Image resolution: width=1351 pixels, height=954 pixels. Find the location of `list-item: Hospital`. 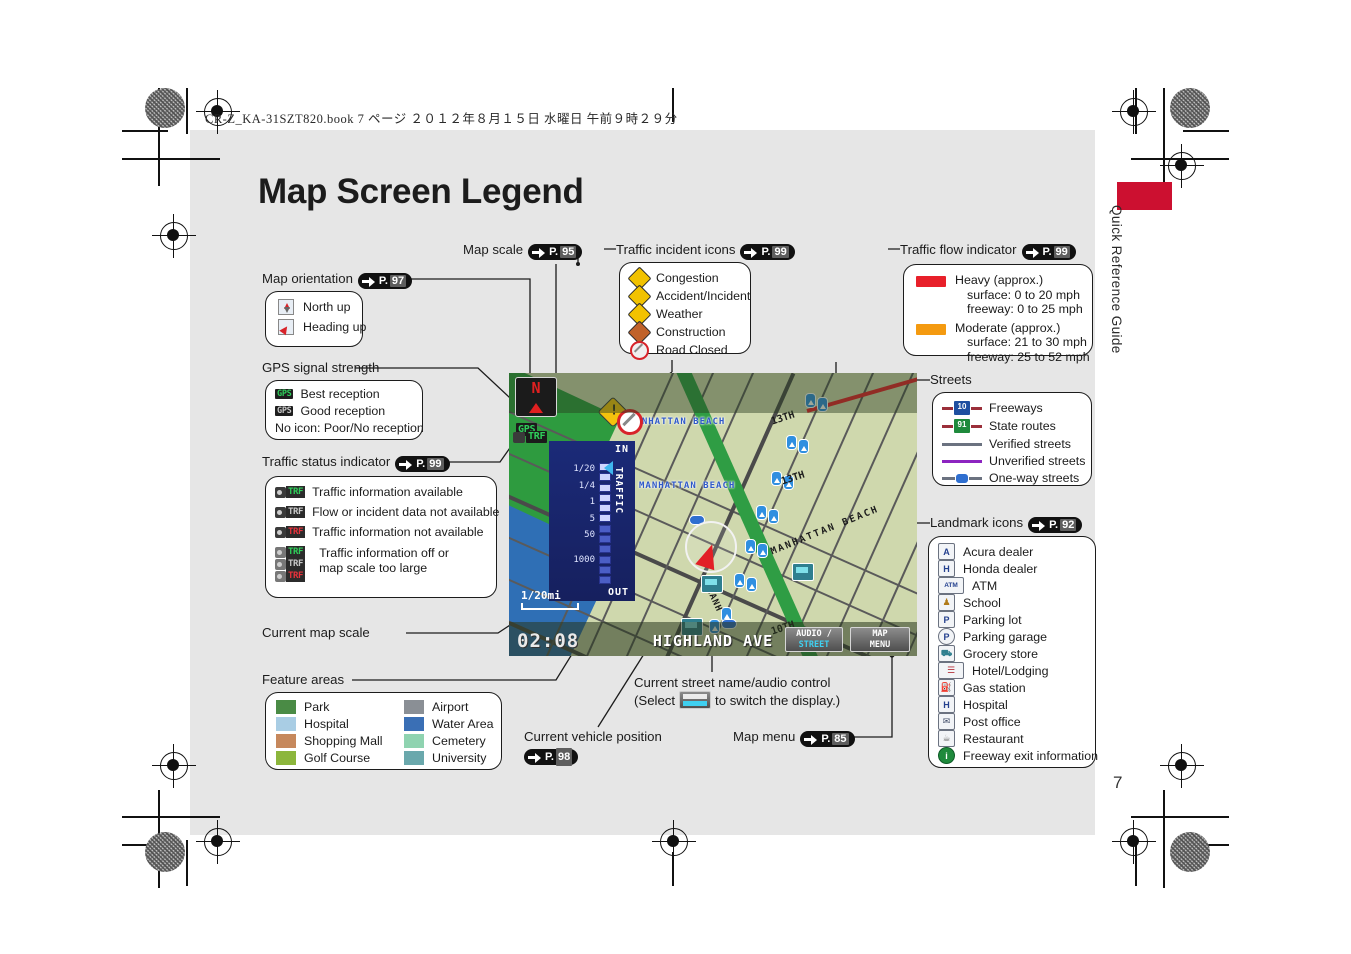

list-item: Hospital is located at coordinates (340, 724).